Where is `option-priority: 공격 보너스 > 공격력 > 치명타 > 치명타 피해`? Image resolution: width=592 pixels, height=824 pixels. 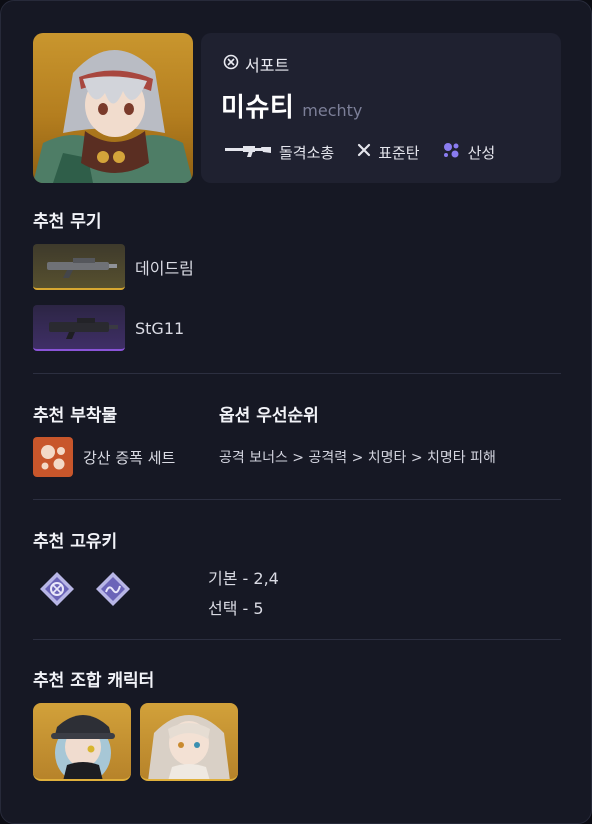
option-priority: 공격 보너스 > 공격력 > 치명타 > 치명타 피해 is located at coordinates (357, 458).